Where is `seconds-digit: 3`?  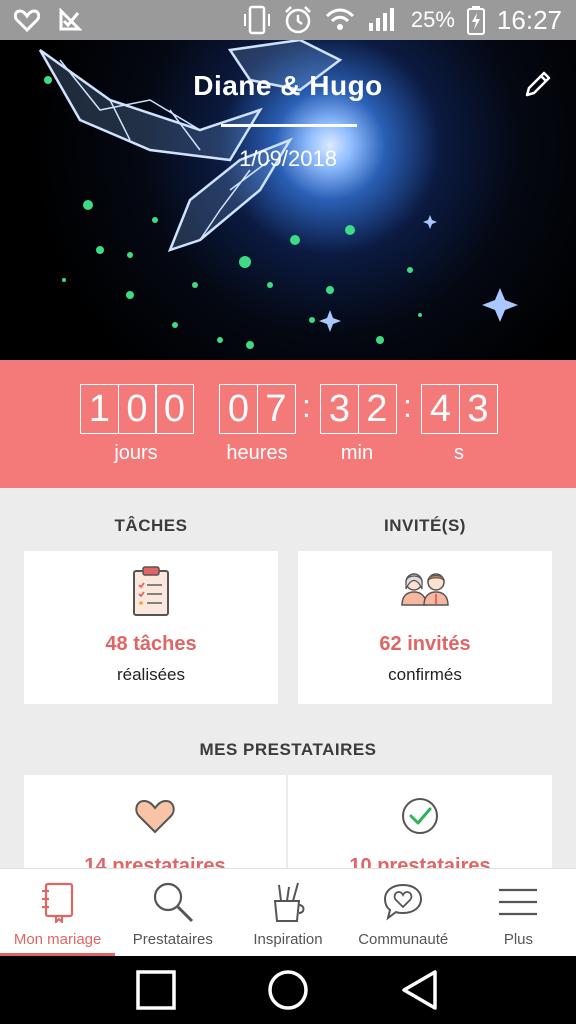 seconds-digit: 3 is located at coordinates (478, 409).